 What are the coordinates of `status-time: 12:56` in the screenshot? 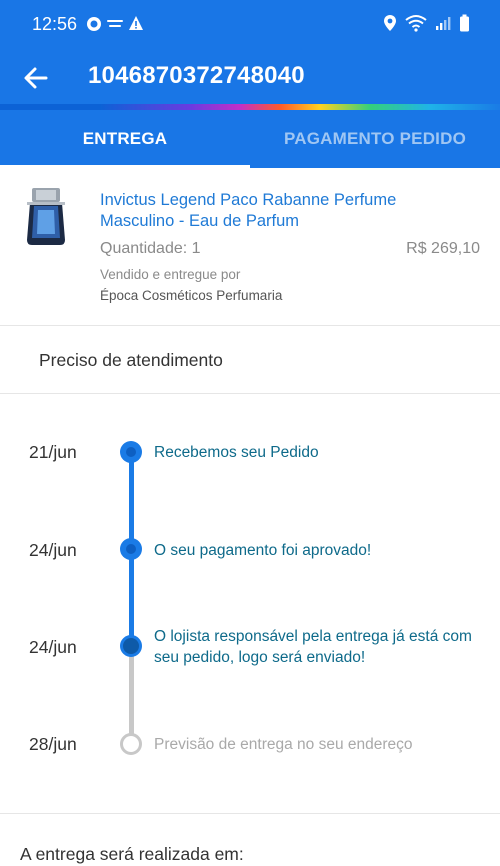 It's located at (55, 24).